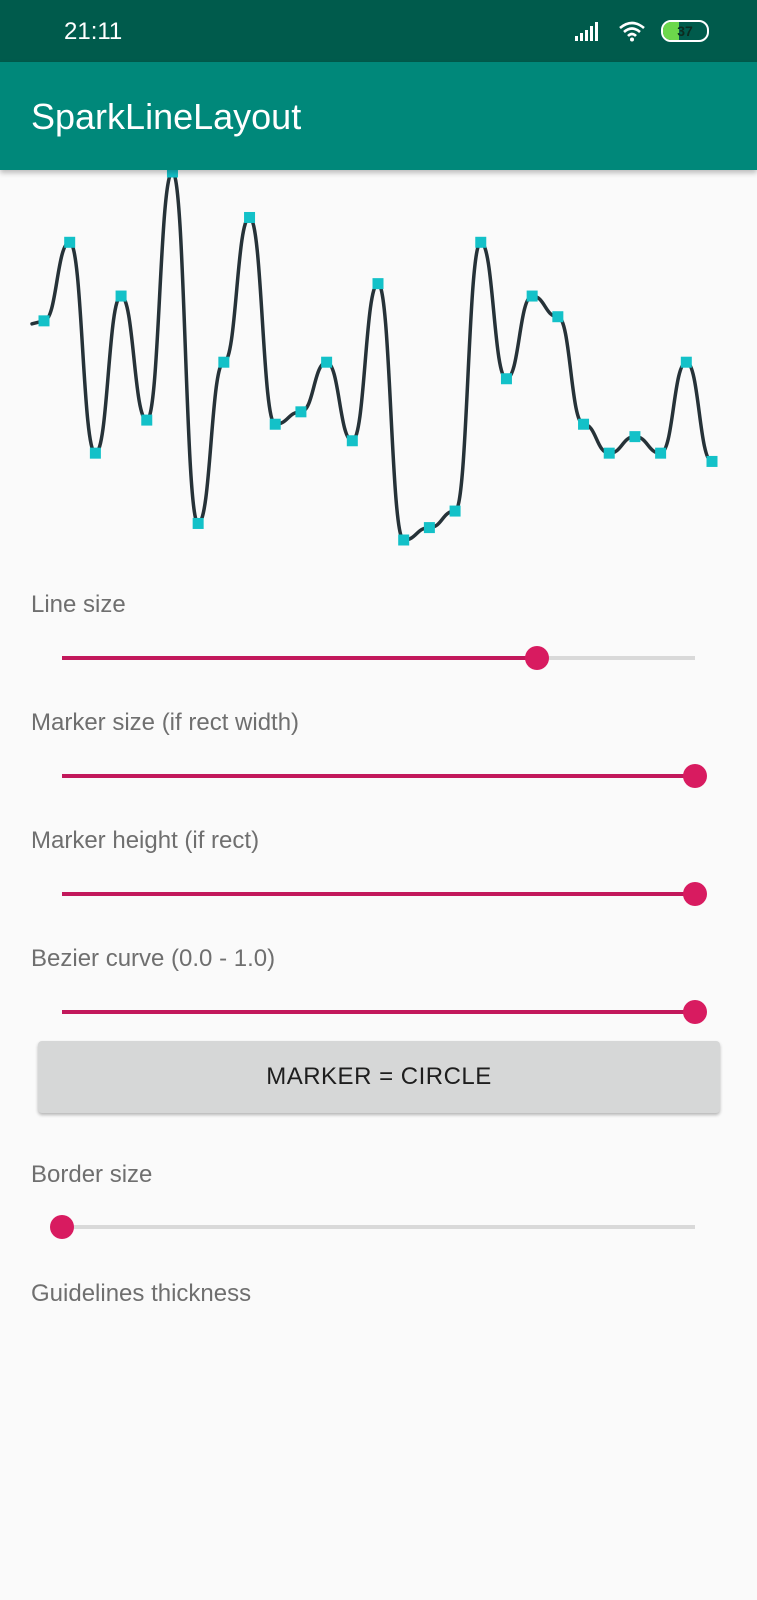  Describe the element at coordinates (92, 1174) in the screenshot. I see `border-size-label: Border size` at that location.